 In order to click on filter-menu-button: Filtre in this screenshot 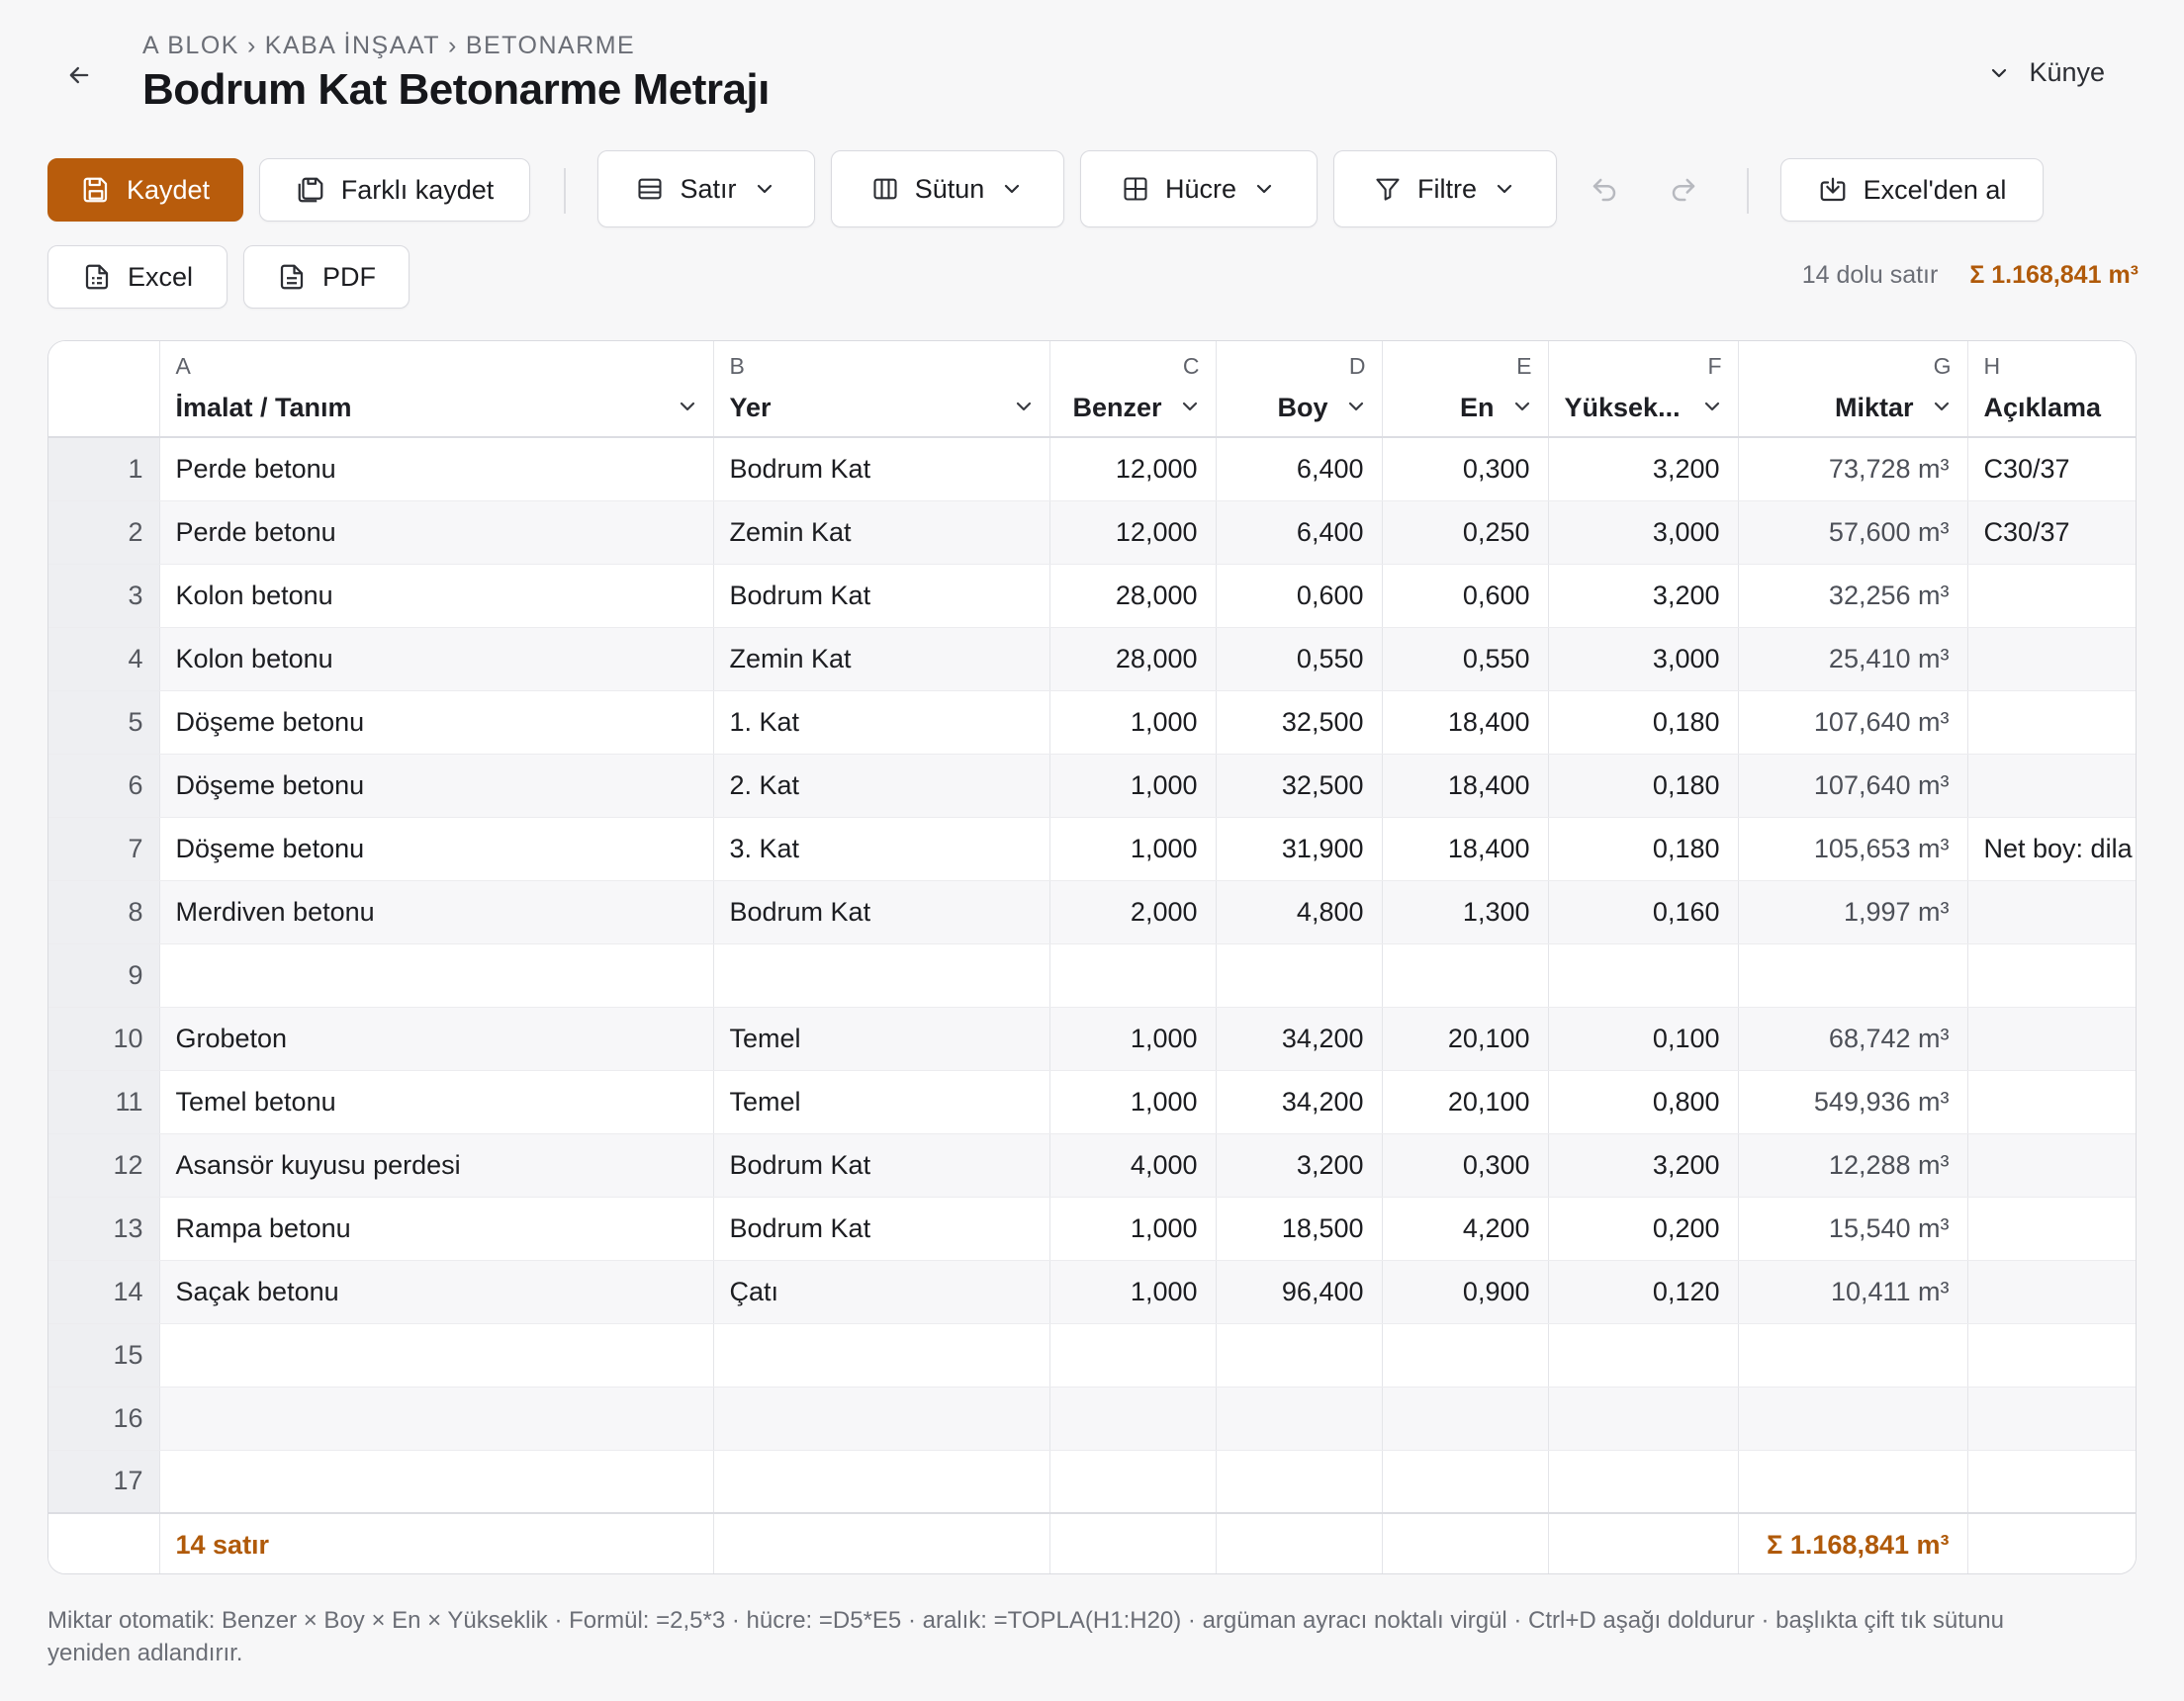, I will do `click(1445, 189)`.